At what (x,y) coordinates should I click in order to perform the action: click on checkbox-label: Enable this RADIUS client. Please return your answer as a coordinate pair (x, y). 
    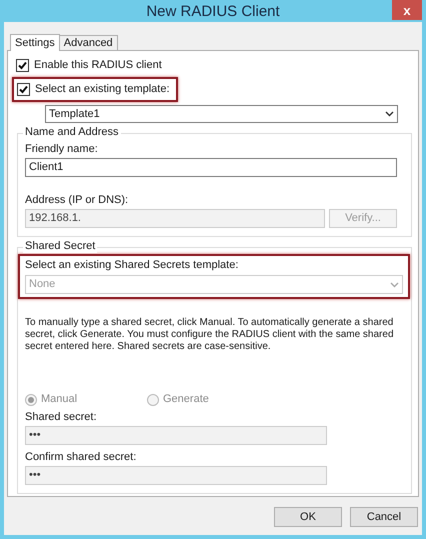
    Looking at the image, I should click on (98, 65).